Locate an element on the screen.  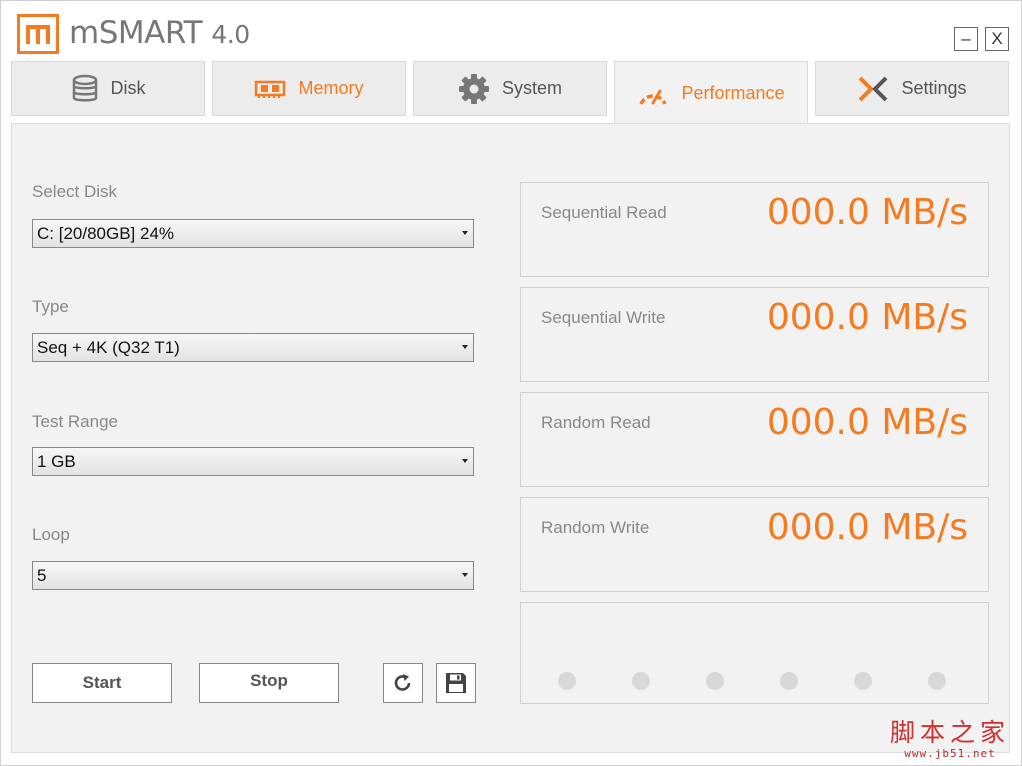
random-write-card: Random Write 000.0 MB/s is located at coordinates (754, 544).